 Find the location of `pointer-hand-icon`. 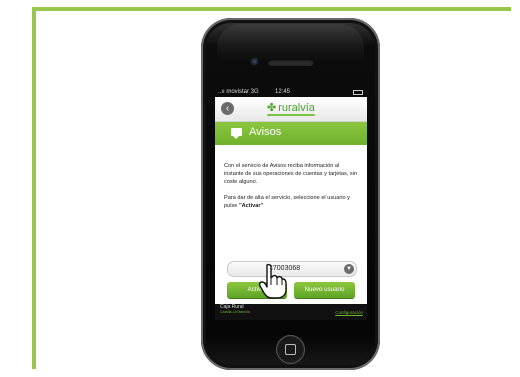

pointer-hand-icon is located at coordinates (272, 281).